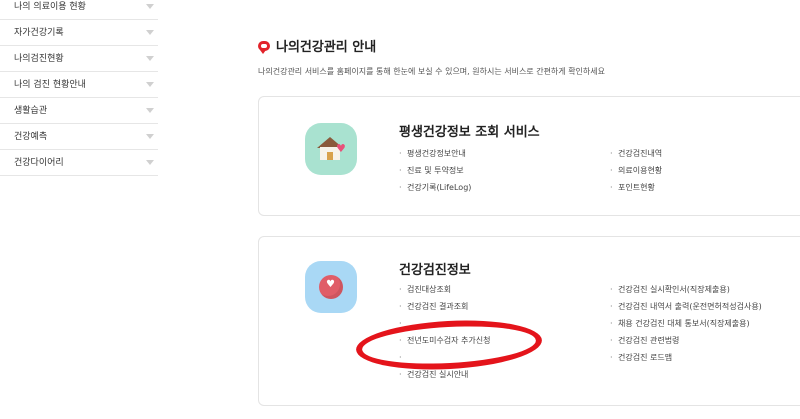 Image resolution: width=800 pixels, height=419 pixels. Describe the element at coordinates (79, 59) in the screenshot. I see `sidebar-item-checkup-status: 나의검진현황` at that location.